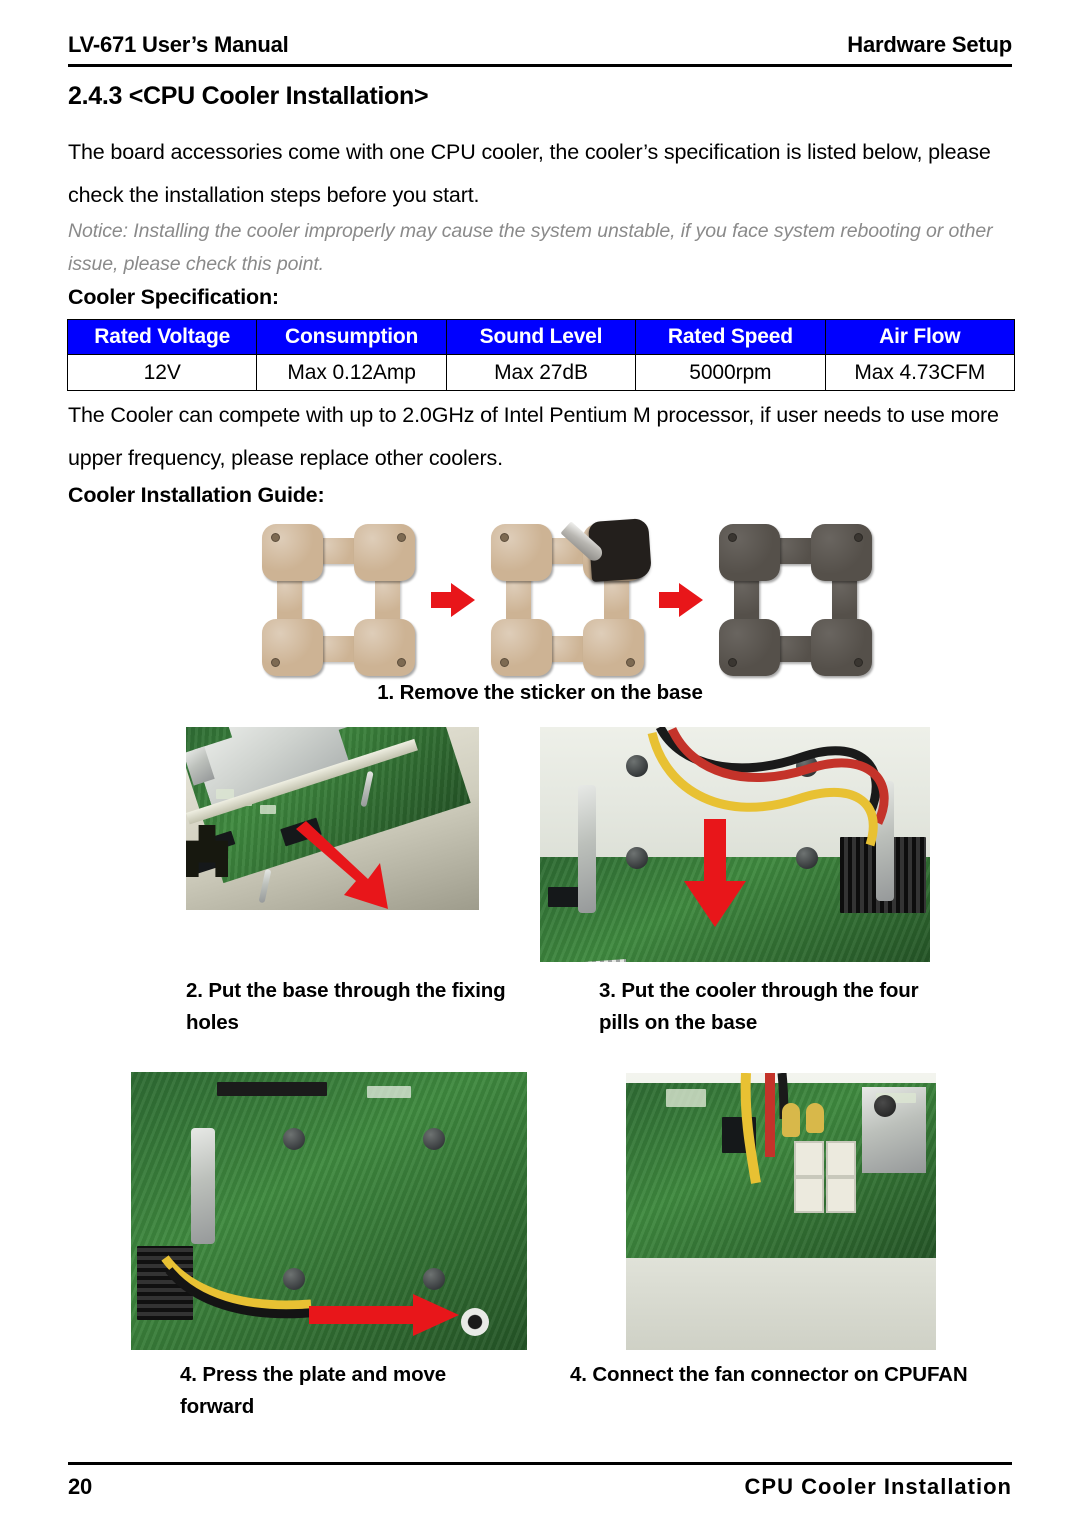  What do you see at coordinates (162, 337) in the screenshot?
I see `column-header-rated-voltage: Rated Voltage` at bounding box center [162, 337].